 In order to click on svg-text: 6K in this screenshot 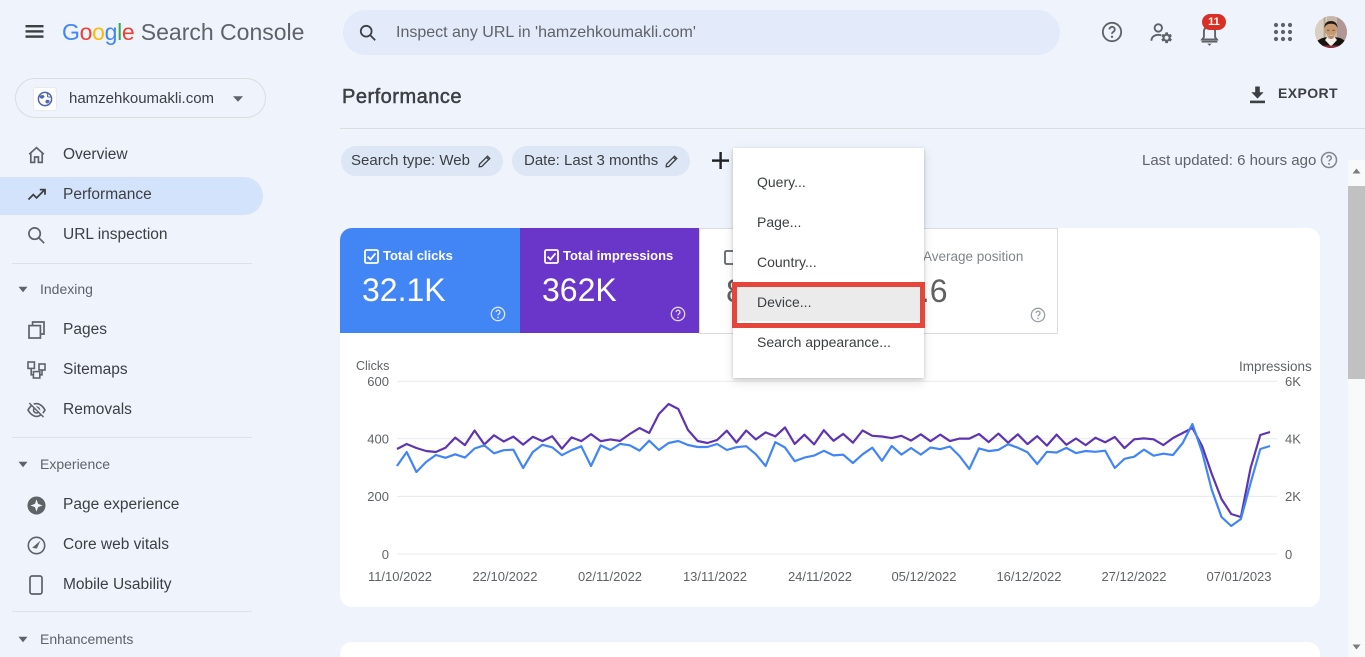, I will do `click(1293, 381)`.